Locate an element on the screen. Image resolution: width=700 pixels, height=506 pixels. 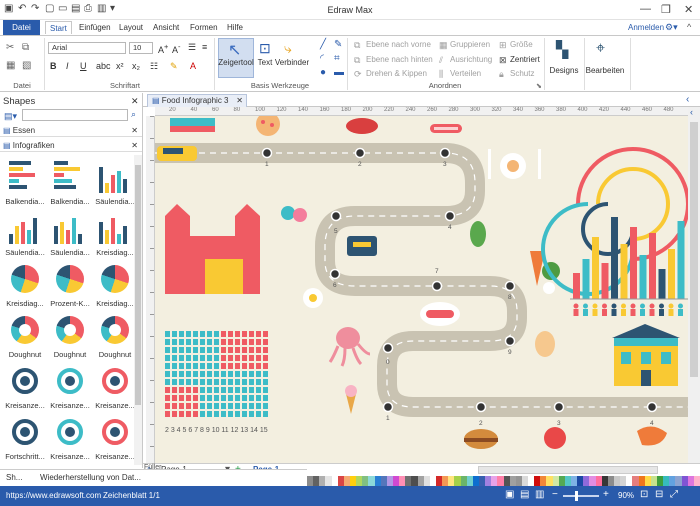
bring-forward-button: Ebene nach vorne is located at coordinates (398, 44).